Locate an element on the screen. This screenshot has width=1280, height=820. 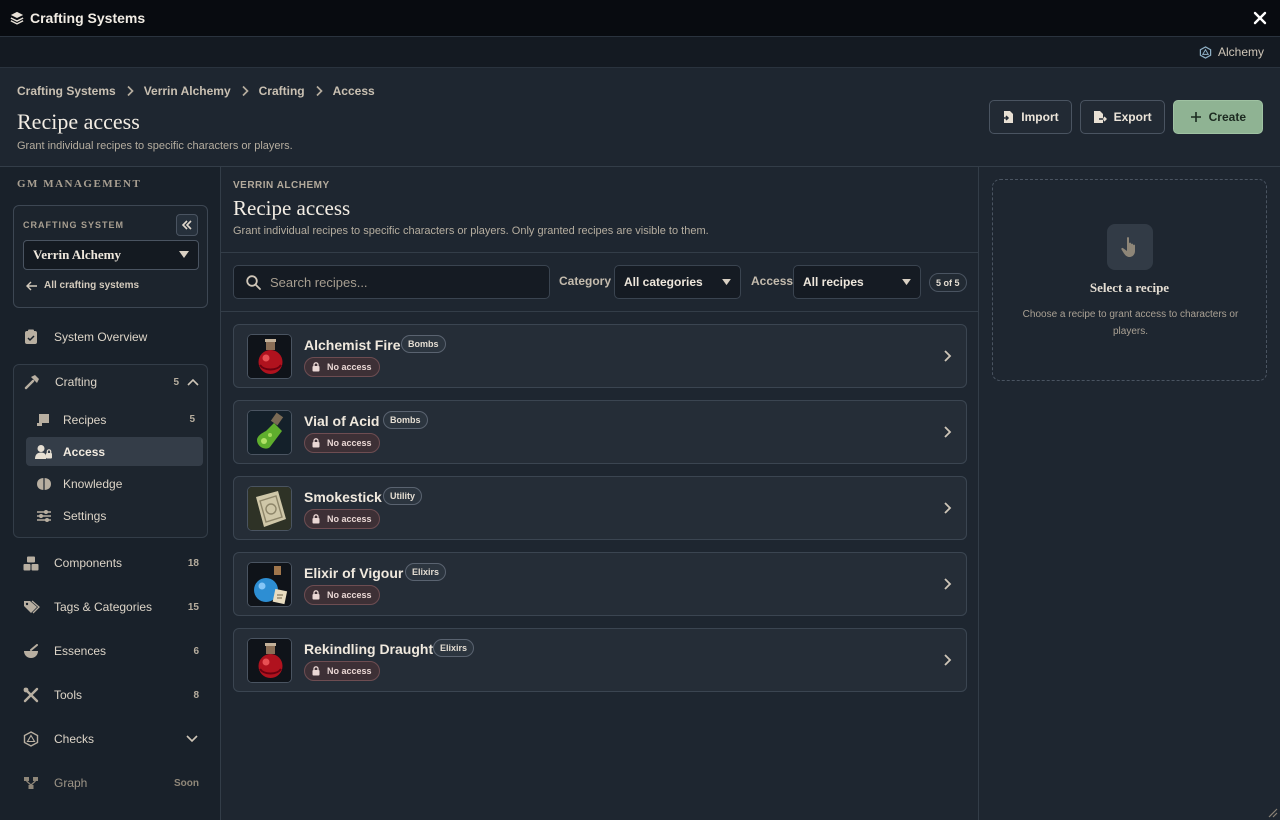
recipe-row: Alchemist Fire Bombs No access is located at coordinates (600, 356).